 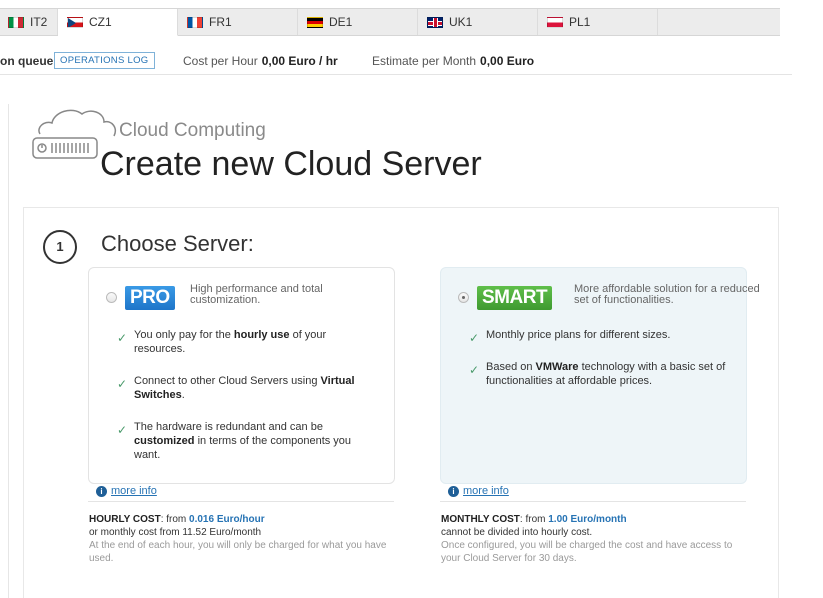 What do you see at coordinates (587, 519) in the screenshot?
I see `smart-cost-value: 1.00 Euro/month` at bounding box center [587, 519].